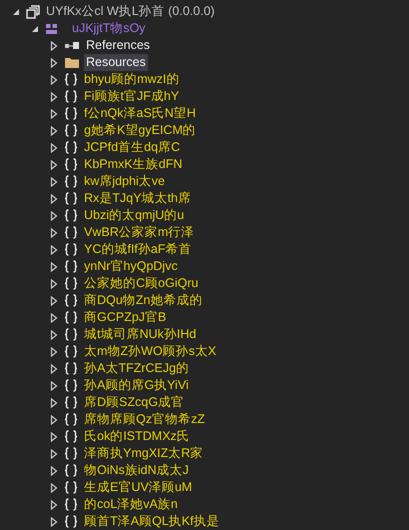 This screenshot has width=409, height=530. What do you see at coordinates (152, 521) in the screenshot?
I see `tree-item: 顾首T泽A顾QL执Kf执是` at bounding box center [152, 521].